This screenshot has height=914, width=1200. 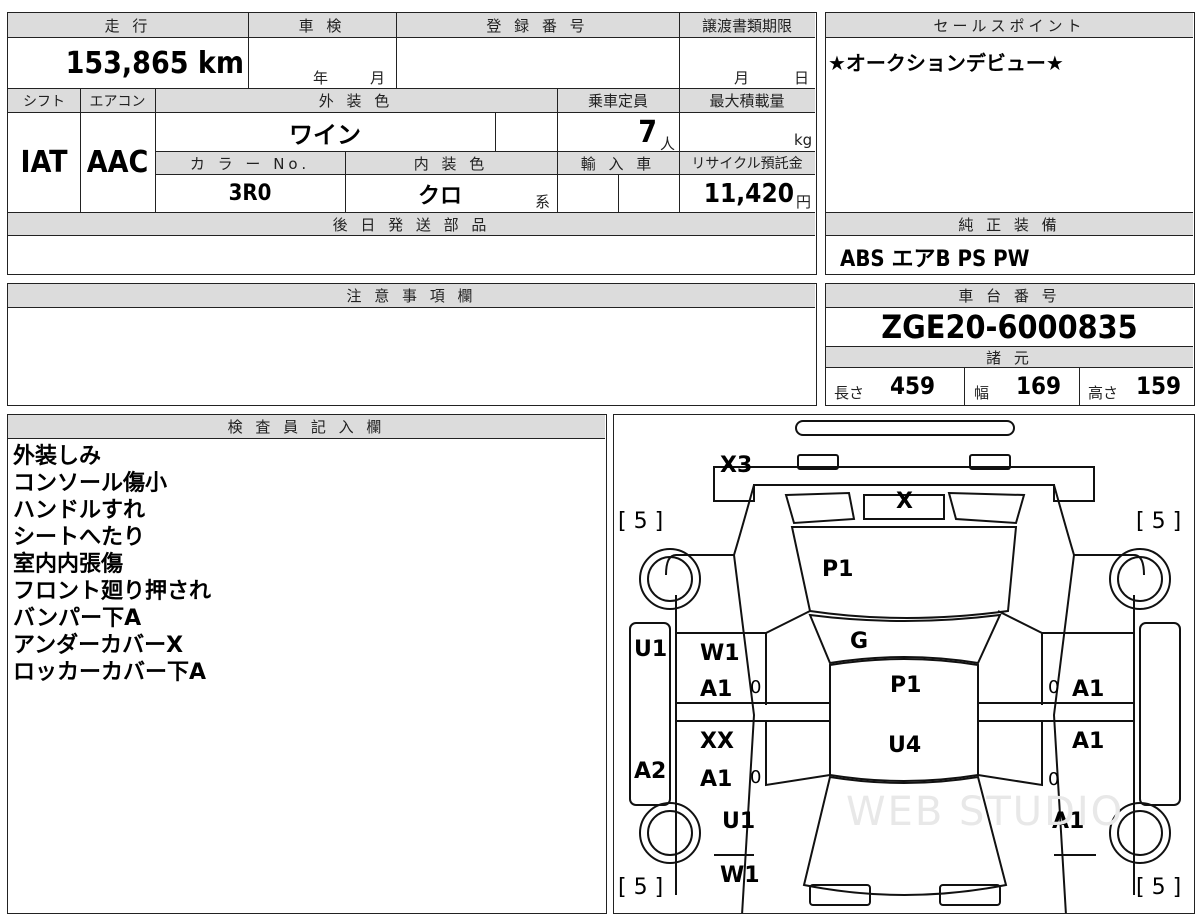 I want to click on note-item: シートへたり, so click(x=79, y=537).